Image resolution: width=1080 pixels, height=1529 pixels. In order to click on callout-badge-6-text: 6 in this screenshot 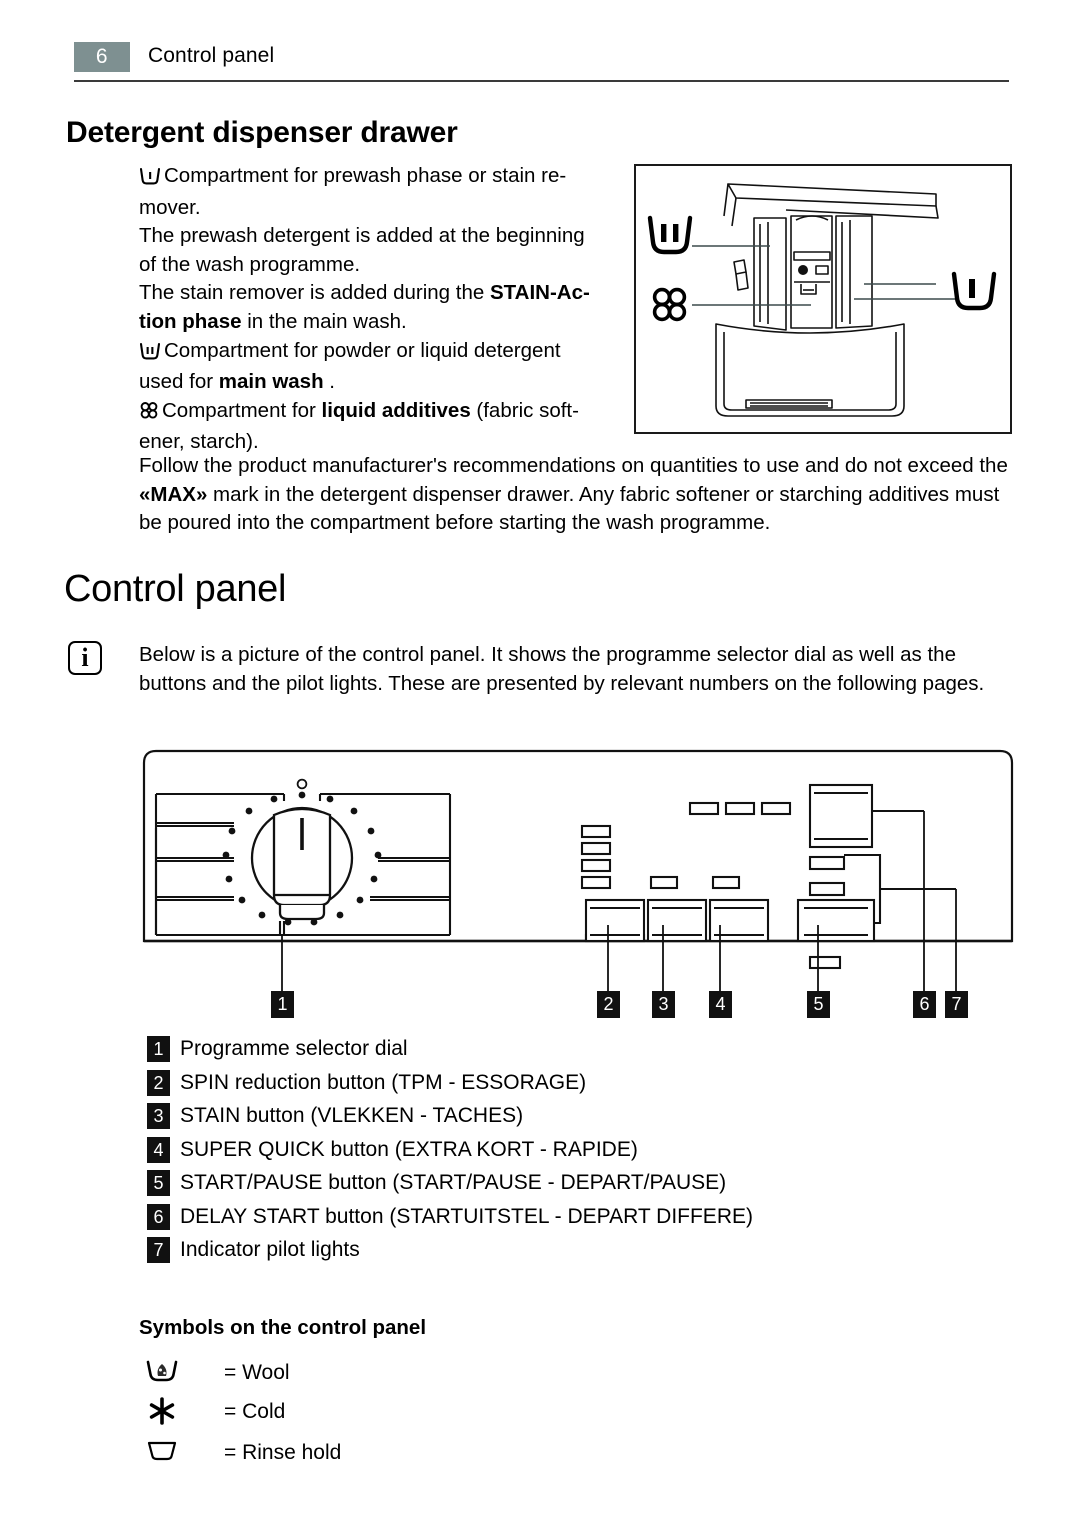, I will do `click(924, 1004)`.